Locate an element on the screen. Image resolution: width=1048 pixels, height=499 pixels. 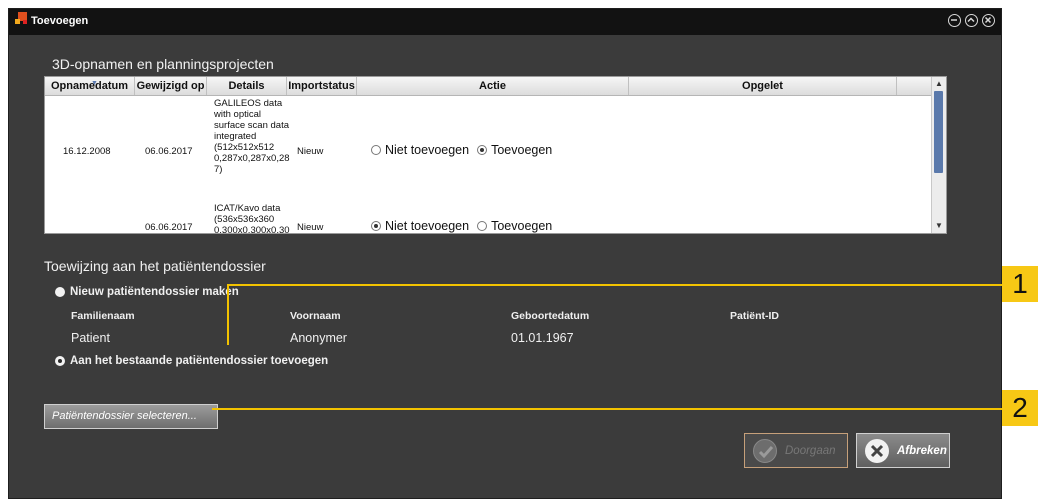
column-header-modified: Gewijzigd op is located at coordinates (171, 86).